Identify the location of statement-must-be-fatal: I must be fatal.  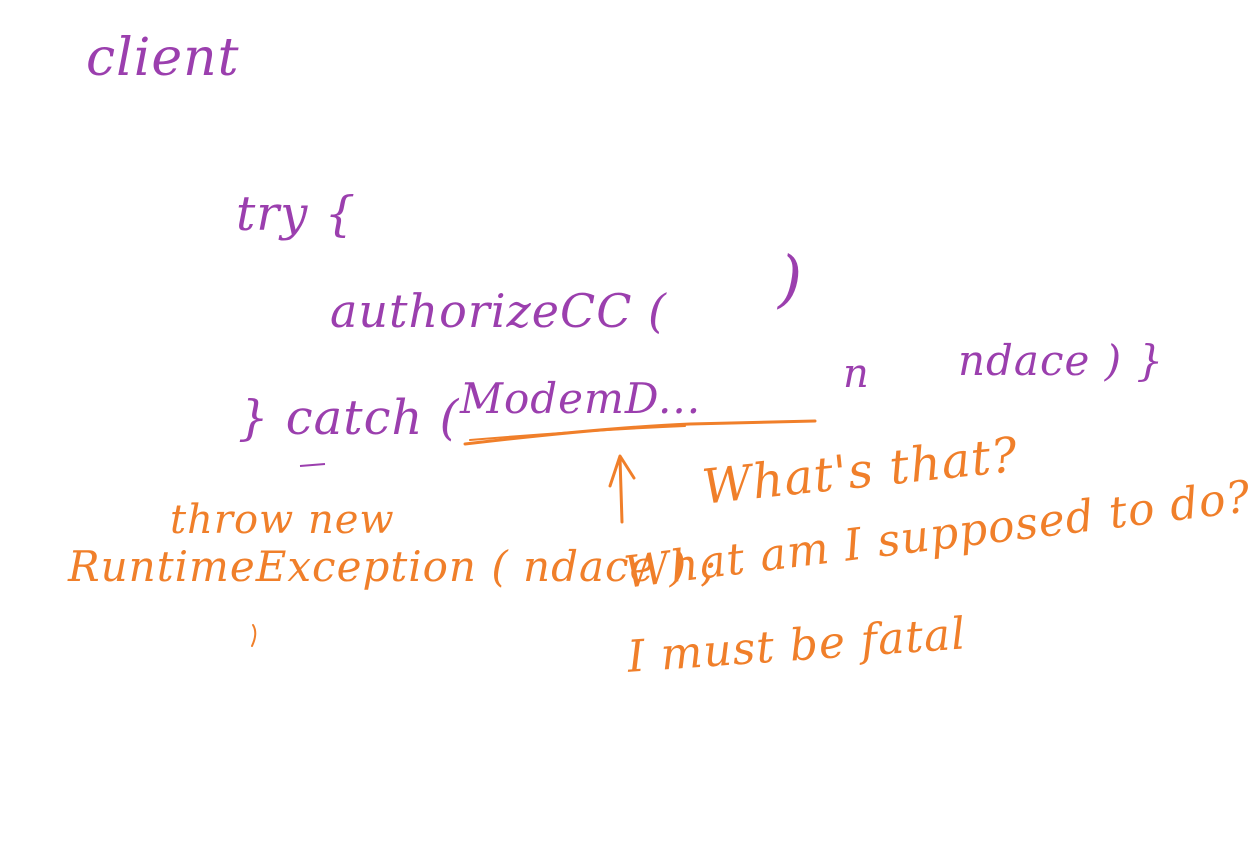
(796, 645).